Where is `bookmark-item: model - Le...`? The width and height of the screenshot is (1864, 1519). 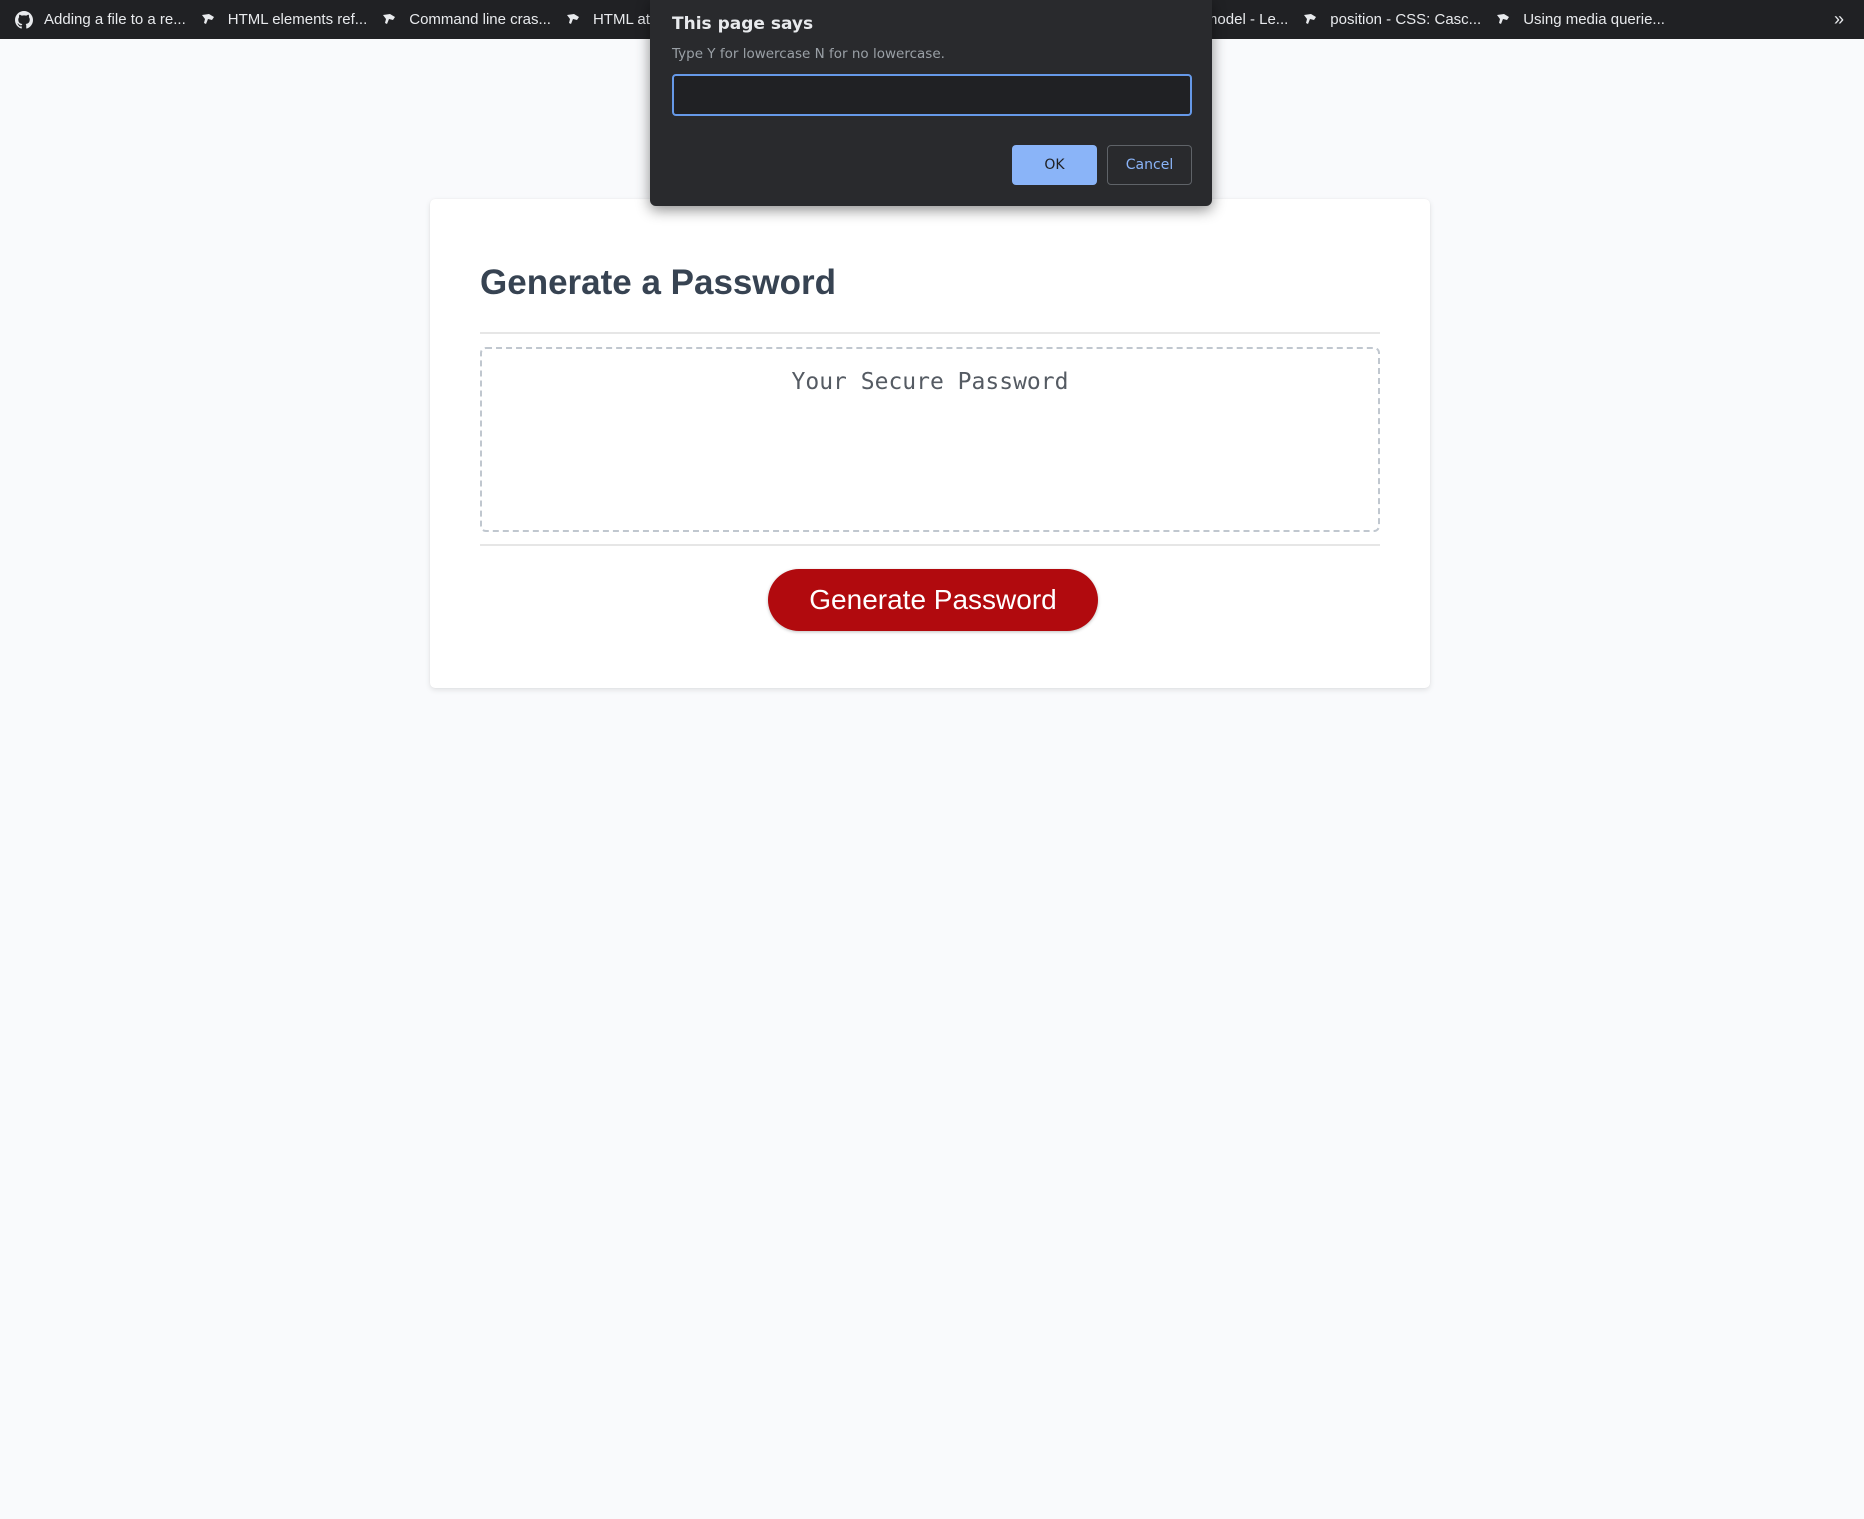 bookmark-item: model - Le... is located at coordinates (1251, 19).